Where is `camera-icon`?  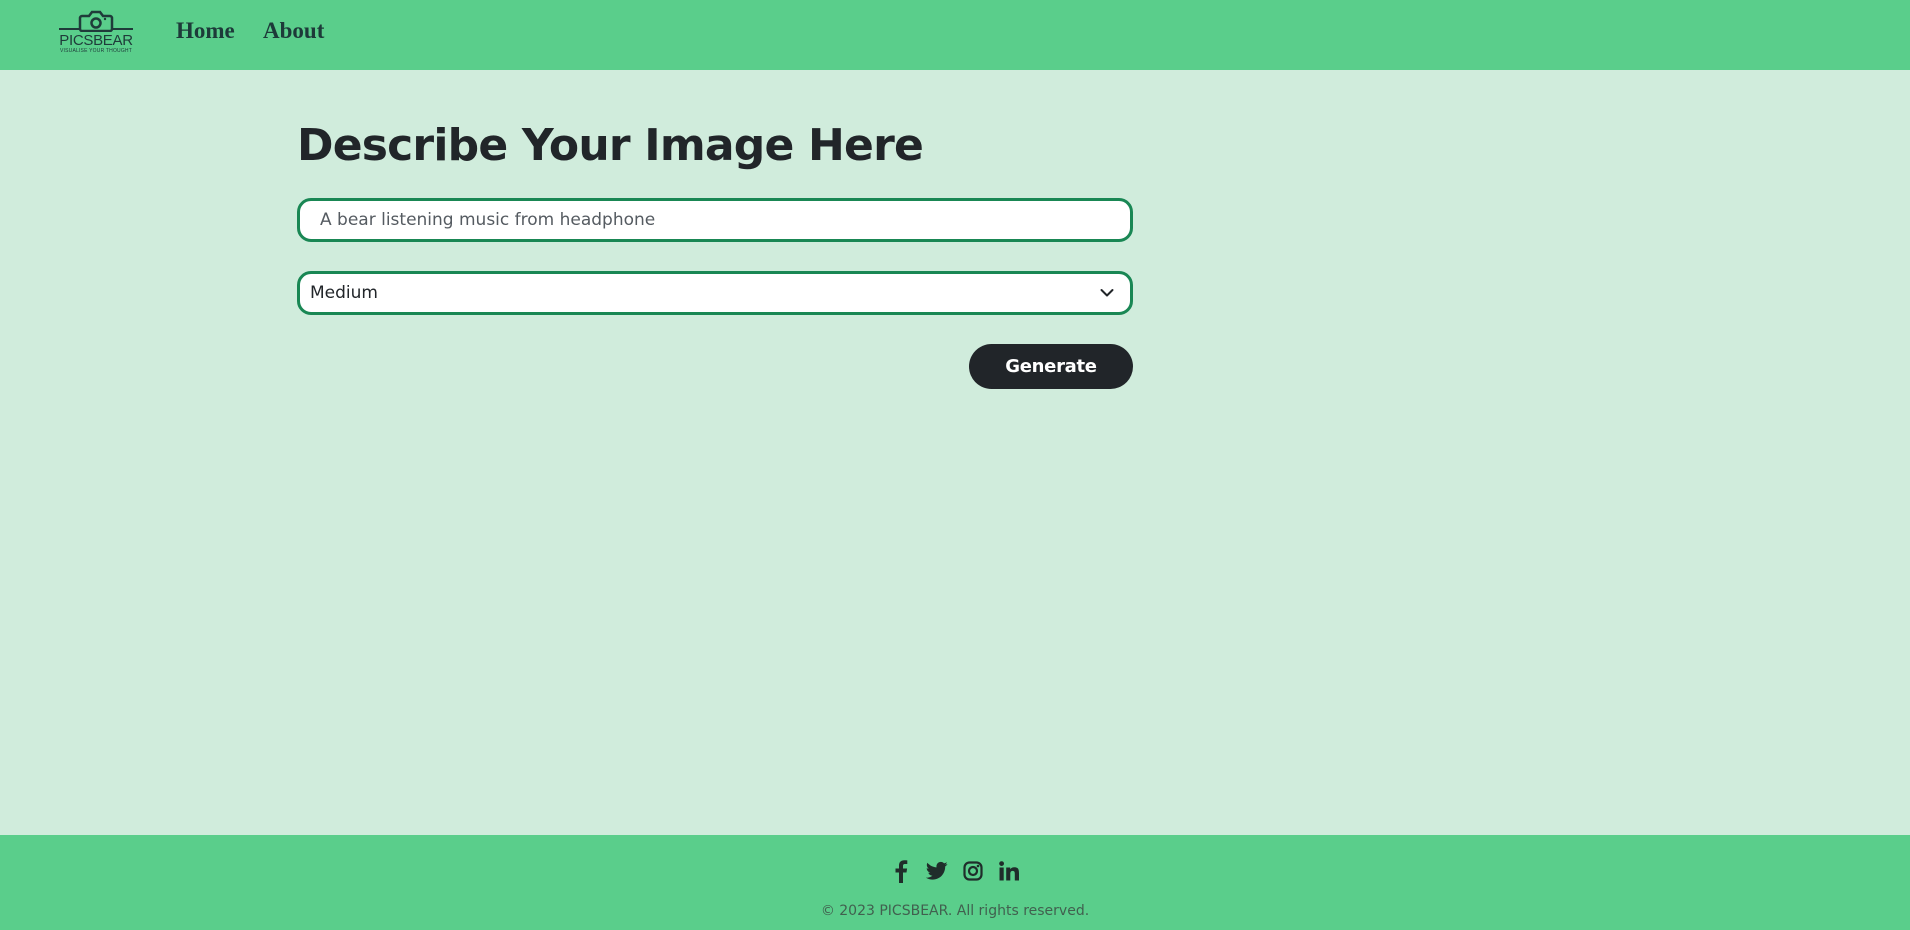
camera-icon is located at coordinates (96, 21).